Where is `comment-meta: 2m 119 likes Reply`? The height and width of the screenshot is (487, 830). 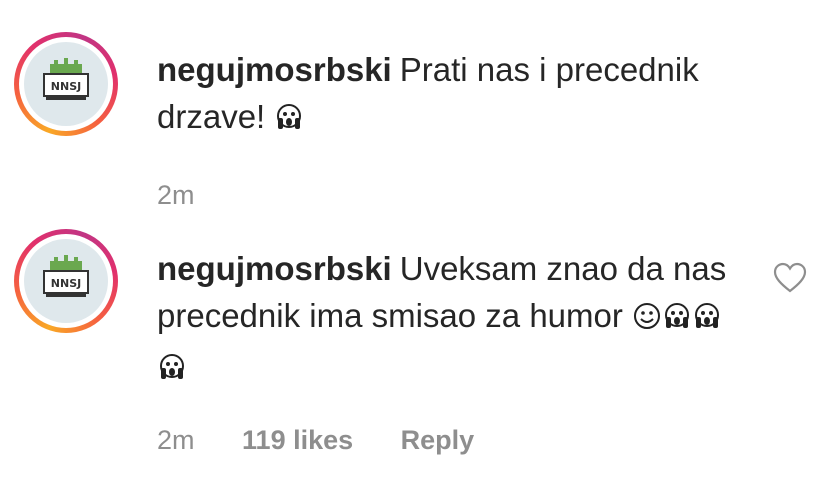
comment-meta: 2m 119 likes Reply is located at coordinates (335, 440).